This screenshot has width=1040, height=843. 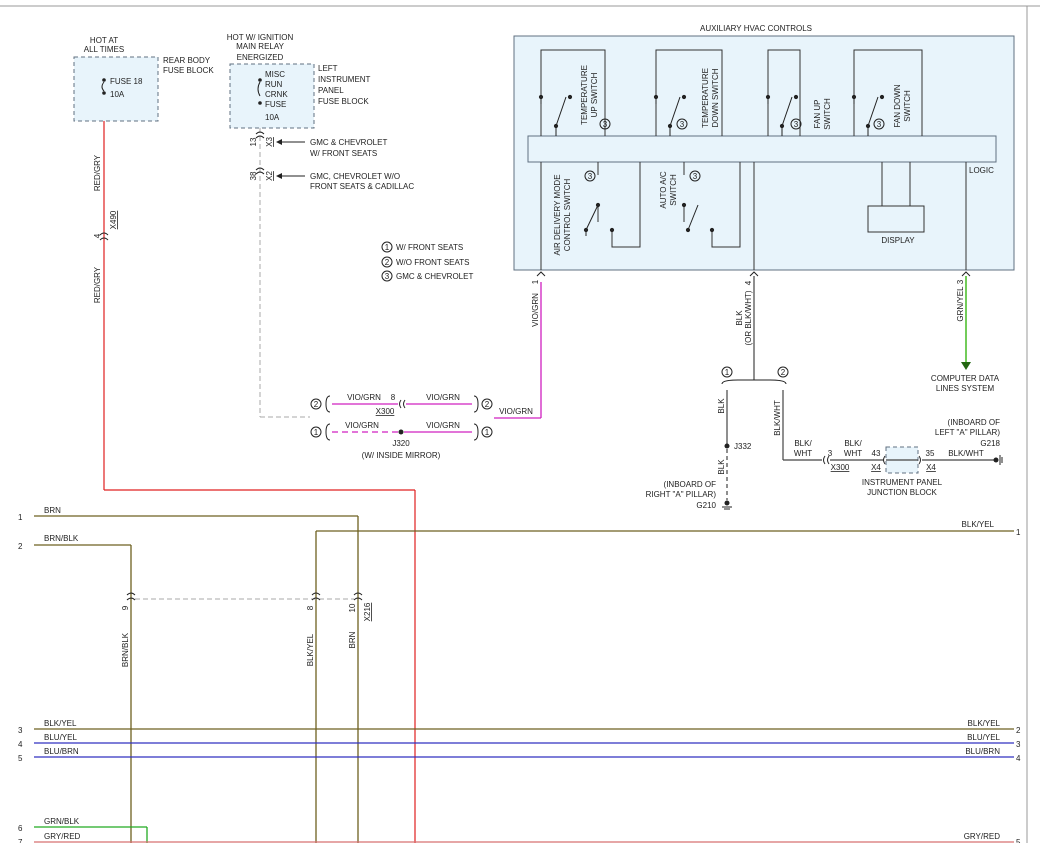 What do you see at coordinates (879, 124) in the screenshot?
I see `note-num-fan-down: 3` at bounding box center [879, 124].